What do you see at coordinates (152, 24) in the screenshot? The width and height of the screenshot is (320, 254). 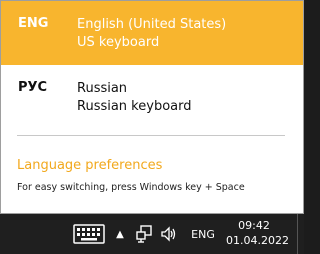 I see `language-name: English (United States)` at bounding box center [152, 24].